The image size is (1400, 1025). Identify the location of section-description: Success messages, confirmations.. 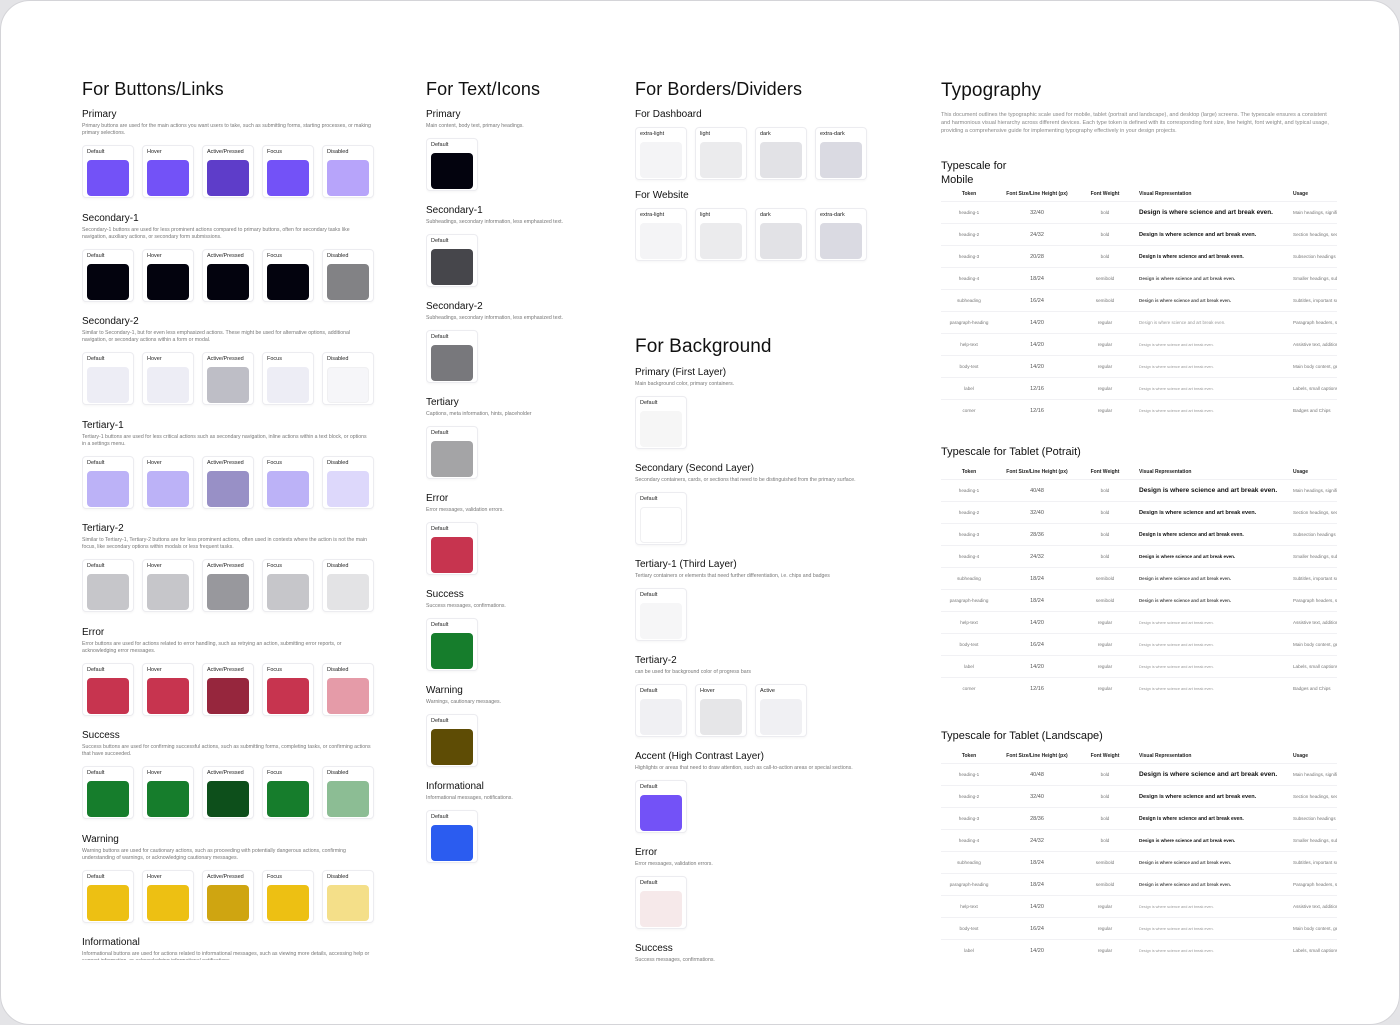
(675, 960).